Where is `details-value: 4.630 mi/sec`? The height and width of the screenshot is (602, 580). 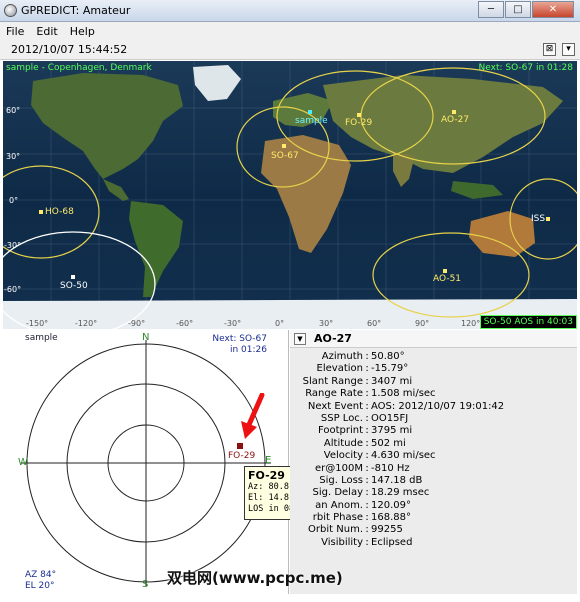
details-value: 4.630 mi/sec is located at coordinates (403, 456).